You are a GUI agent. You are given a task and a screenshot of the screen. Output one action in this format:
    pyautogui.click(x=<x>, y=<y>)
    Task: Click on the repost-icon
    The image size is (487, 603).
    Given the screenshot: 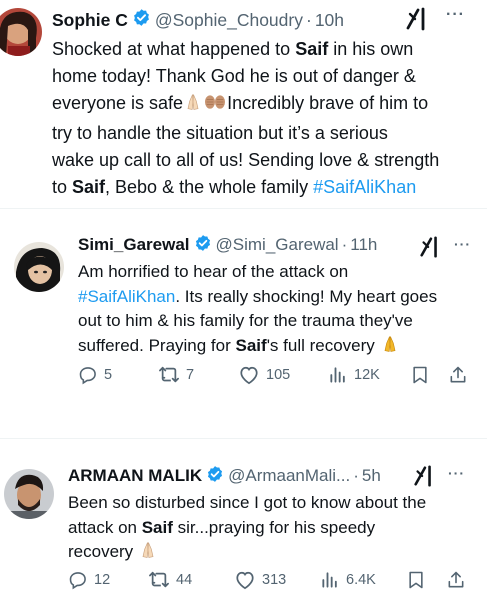 What is the action you would take?
    pyautogui.click(x=159, y=579)
    